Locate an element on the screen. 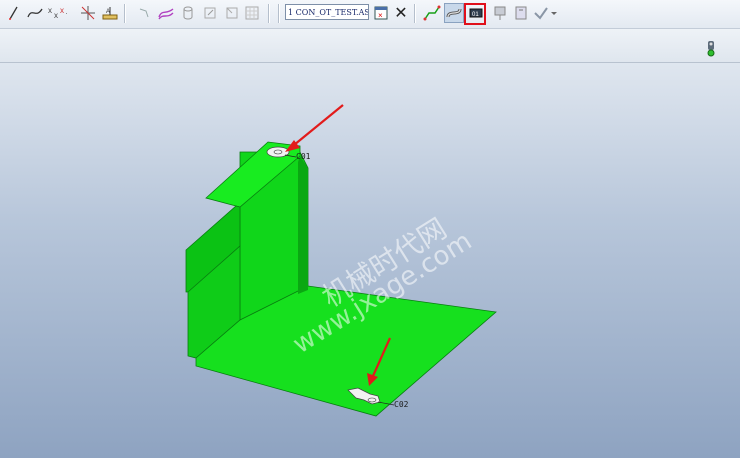 The height and width of the screenshot is (458, 740). model-window-select: 1 CON_OT_TEST.ASM is located at coordinates (327, 12).